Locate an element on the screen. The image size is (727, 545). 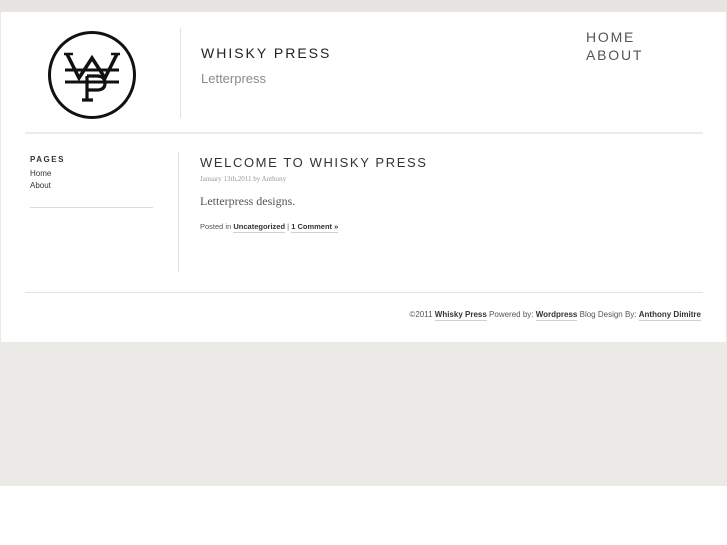
comments-link: 1 Comment » is located at coordinates (315, 227).